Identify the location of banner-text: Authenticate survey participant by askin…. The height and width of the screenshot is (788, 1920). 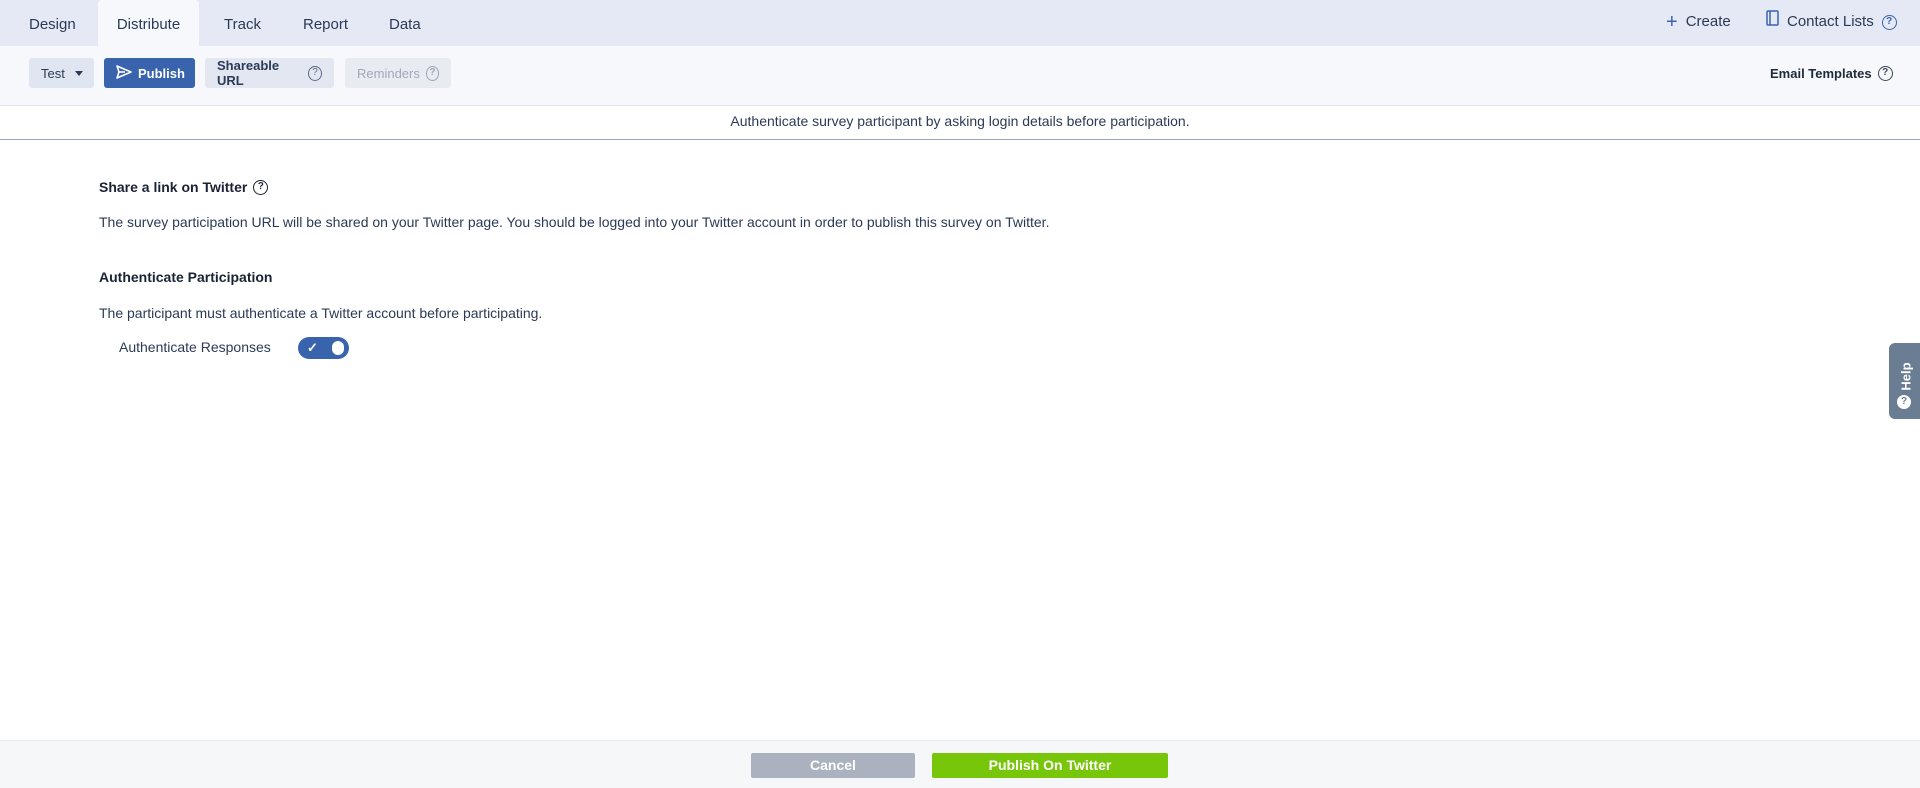
(960, 121).